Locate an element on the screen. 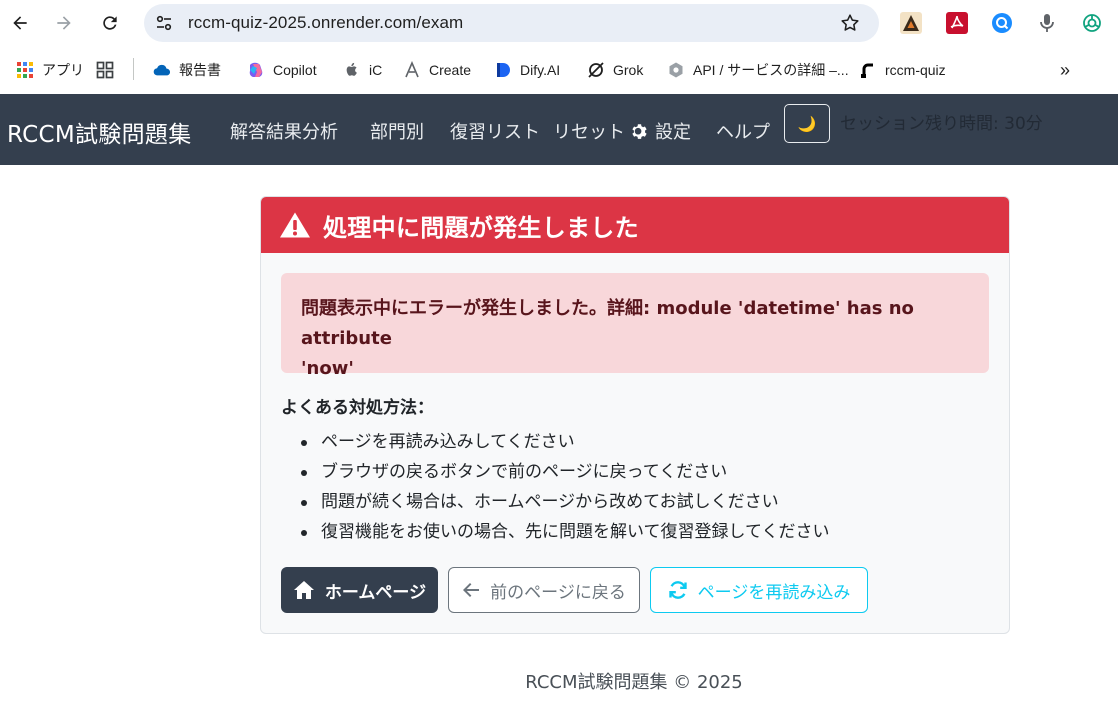  bookmark-label: rccm-quiz is located at coordinates (915, 70).